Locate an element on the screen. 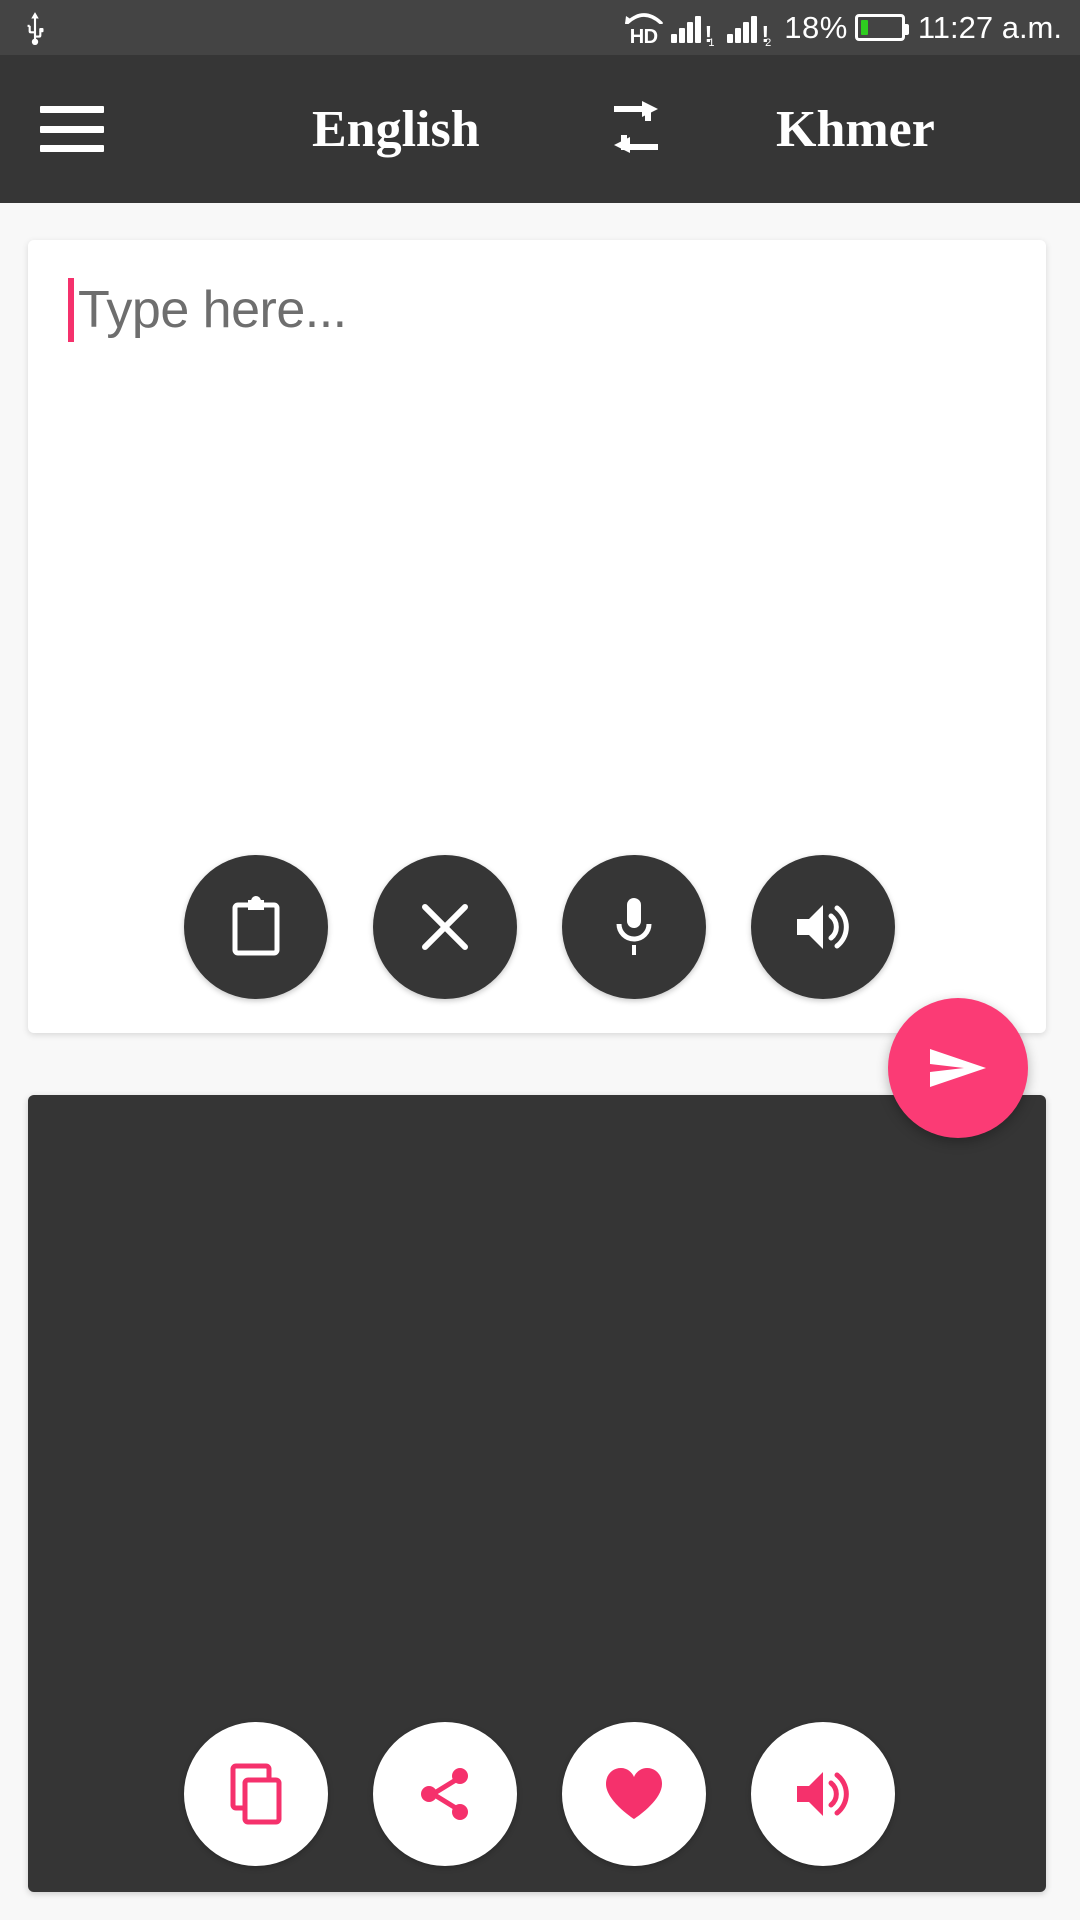 The width and height of the screenshot is (1080, 1920). signal-sim2-icon: ! 2 is located at coordinates (752, 31).